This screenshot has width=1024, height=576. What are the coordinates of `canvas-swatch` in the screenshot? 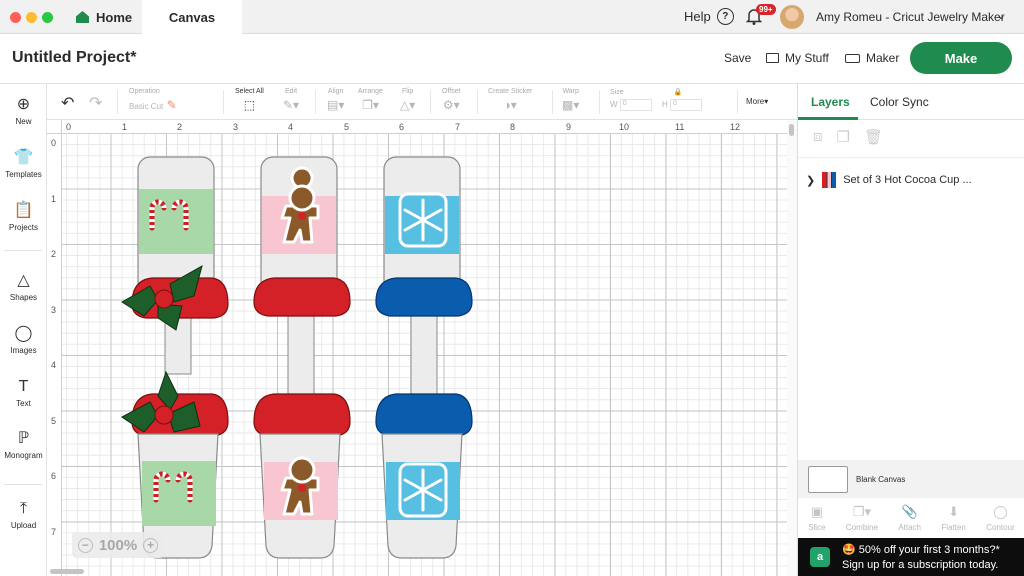 It's located at (828, 479).